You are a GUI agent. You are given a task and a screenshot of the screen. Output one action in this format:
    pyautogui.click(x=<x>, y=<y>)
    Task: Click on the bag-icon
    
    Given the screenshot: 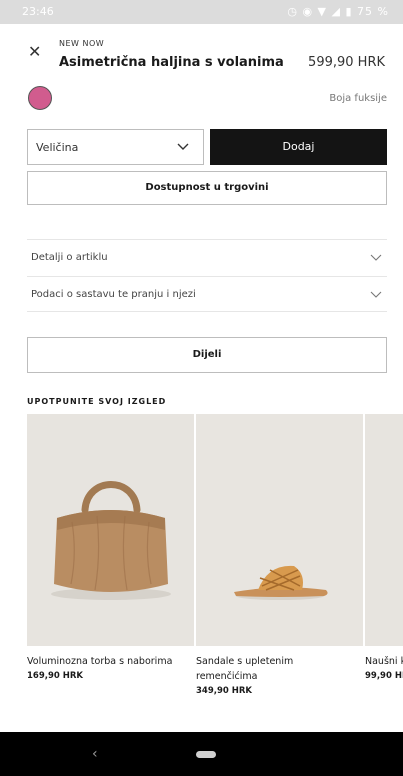 What is the action you would take?
    pyautogui.click(x=110, y=530)
    